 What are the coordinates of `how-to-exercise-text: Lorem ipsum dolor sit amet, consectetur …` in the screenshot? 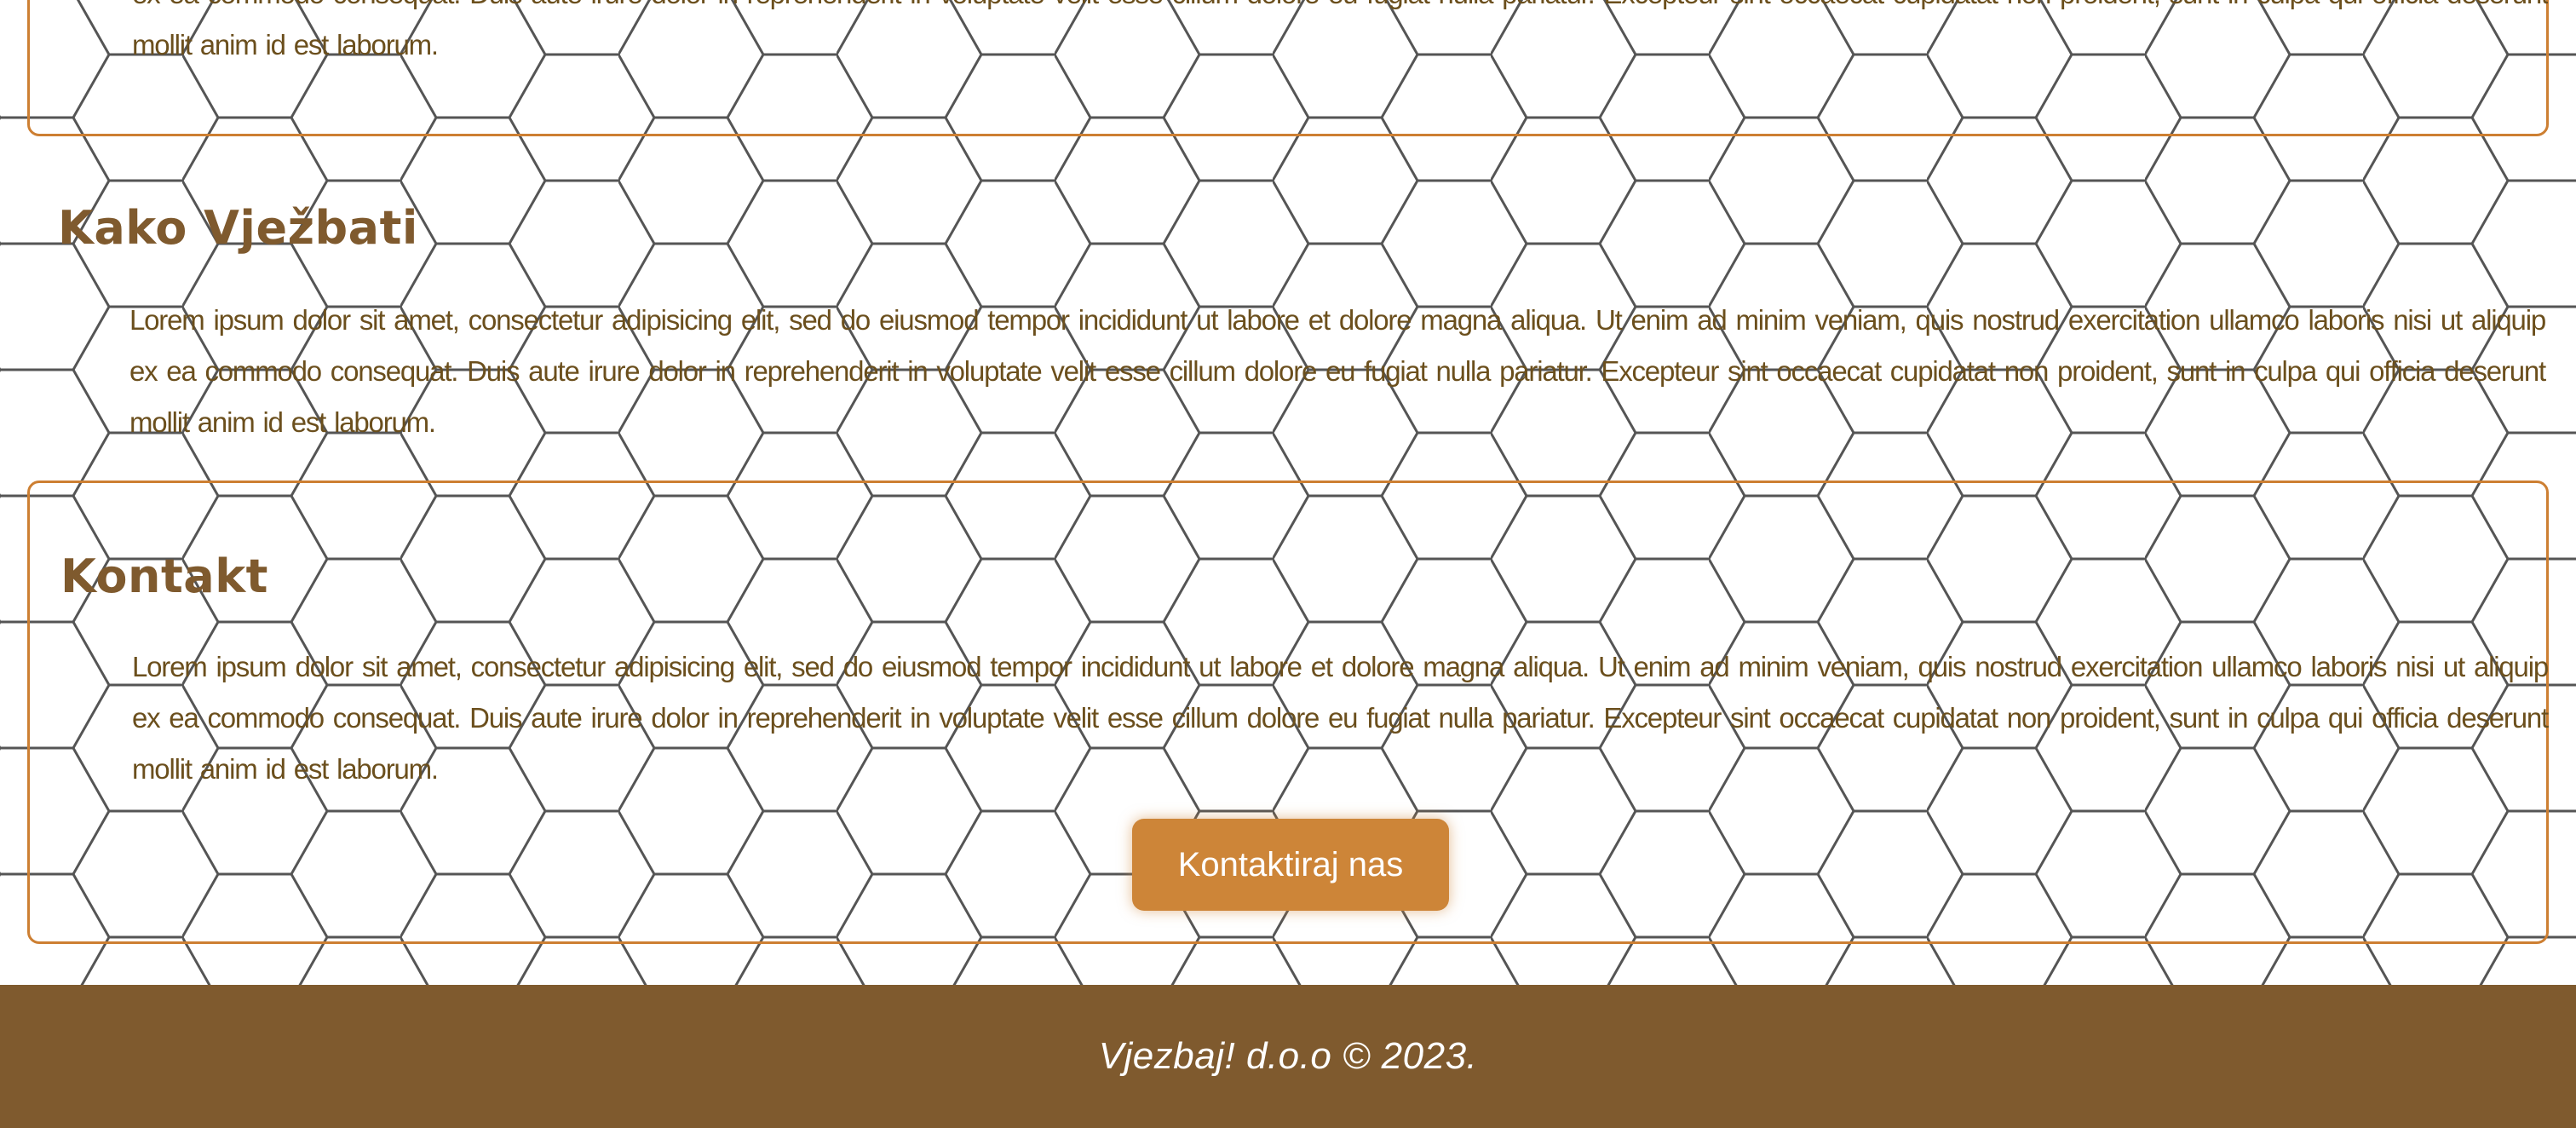 It's located at (1337, 371).